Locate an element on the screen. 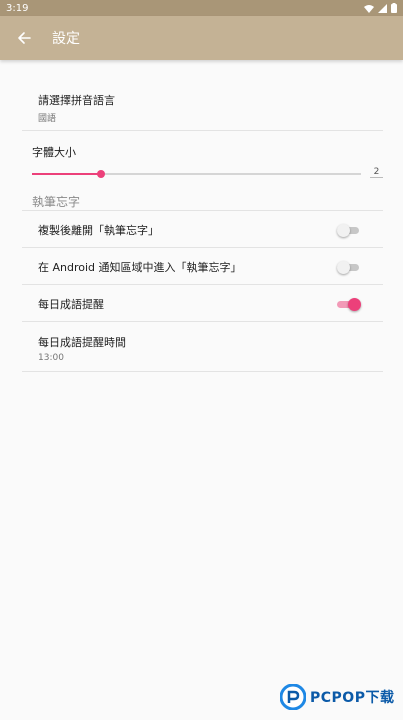 This screenshot has width=403, height=720. daily-reminder-switch is located at coordinates (349, 304).